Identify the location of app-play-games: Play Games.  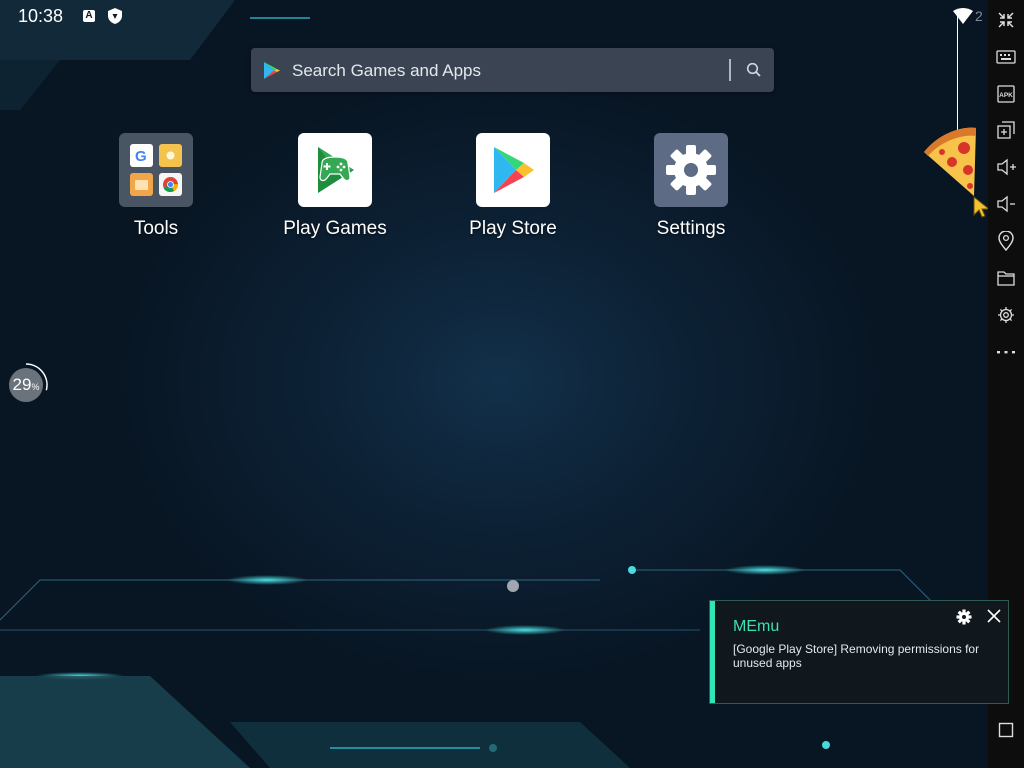
(335, 186).